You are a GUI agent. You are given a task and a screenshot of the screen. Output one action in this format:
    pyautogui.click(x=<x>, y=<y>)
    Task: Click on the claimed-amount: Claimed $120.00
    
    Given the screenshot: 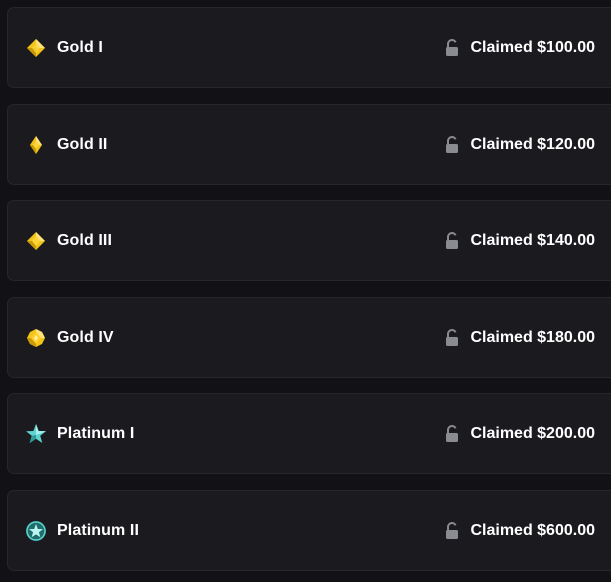 What is the action you would take?
    pyautogui.click(x=532, y=144)
    